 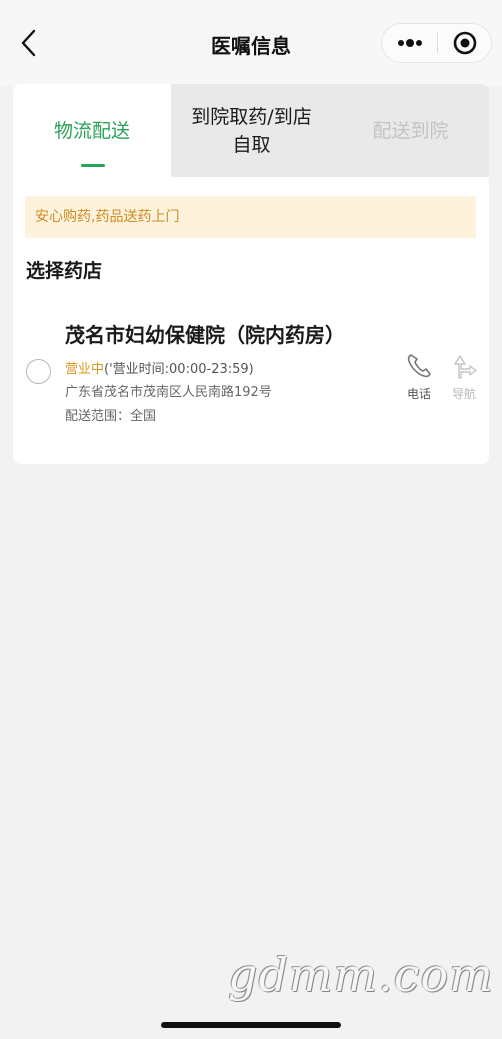 I want to click on mini-program-capsule, so click(x=436, y=43).